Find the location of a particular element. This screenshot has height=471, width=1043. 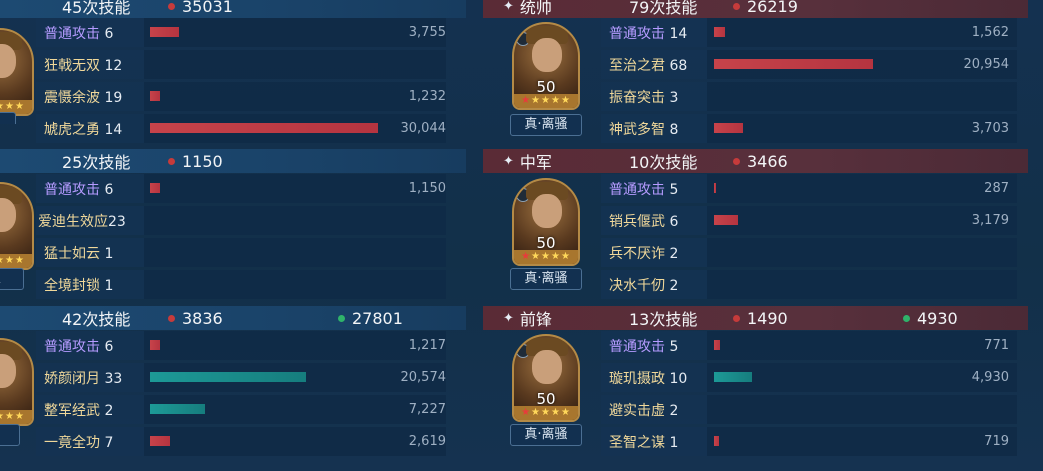

skill-row: 普通攻击 6 1,150 is located at coordinates (241, 188).